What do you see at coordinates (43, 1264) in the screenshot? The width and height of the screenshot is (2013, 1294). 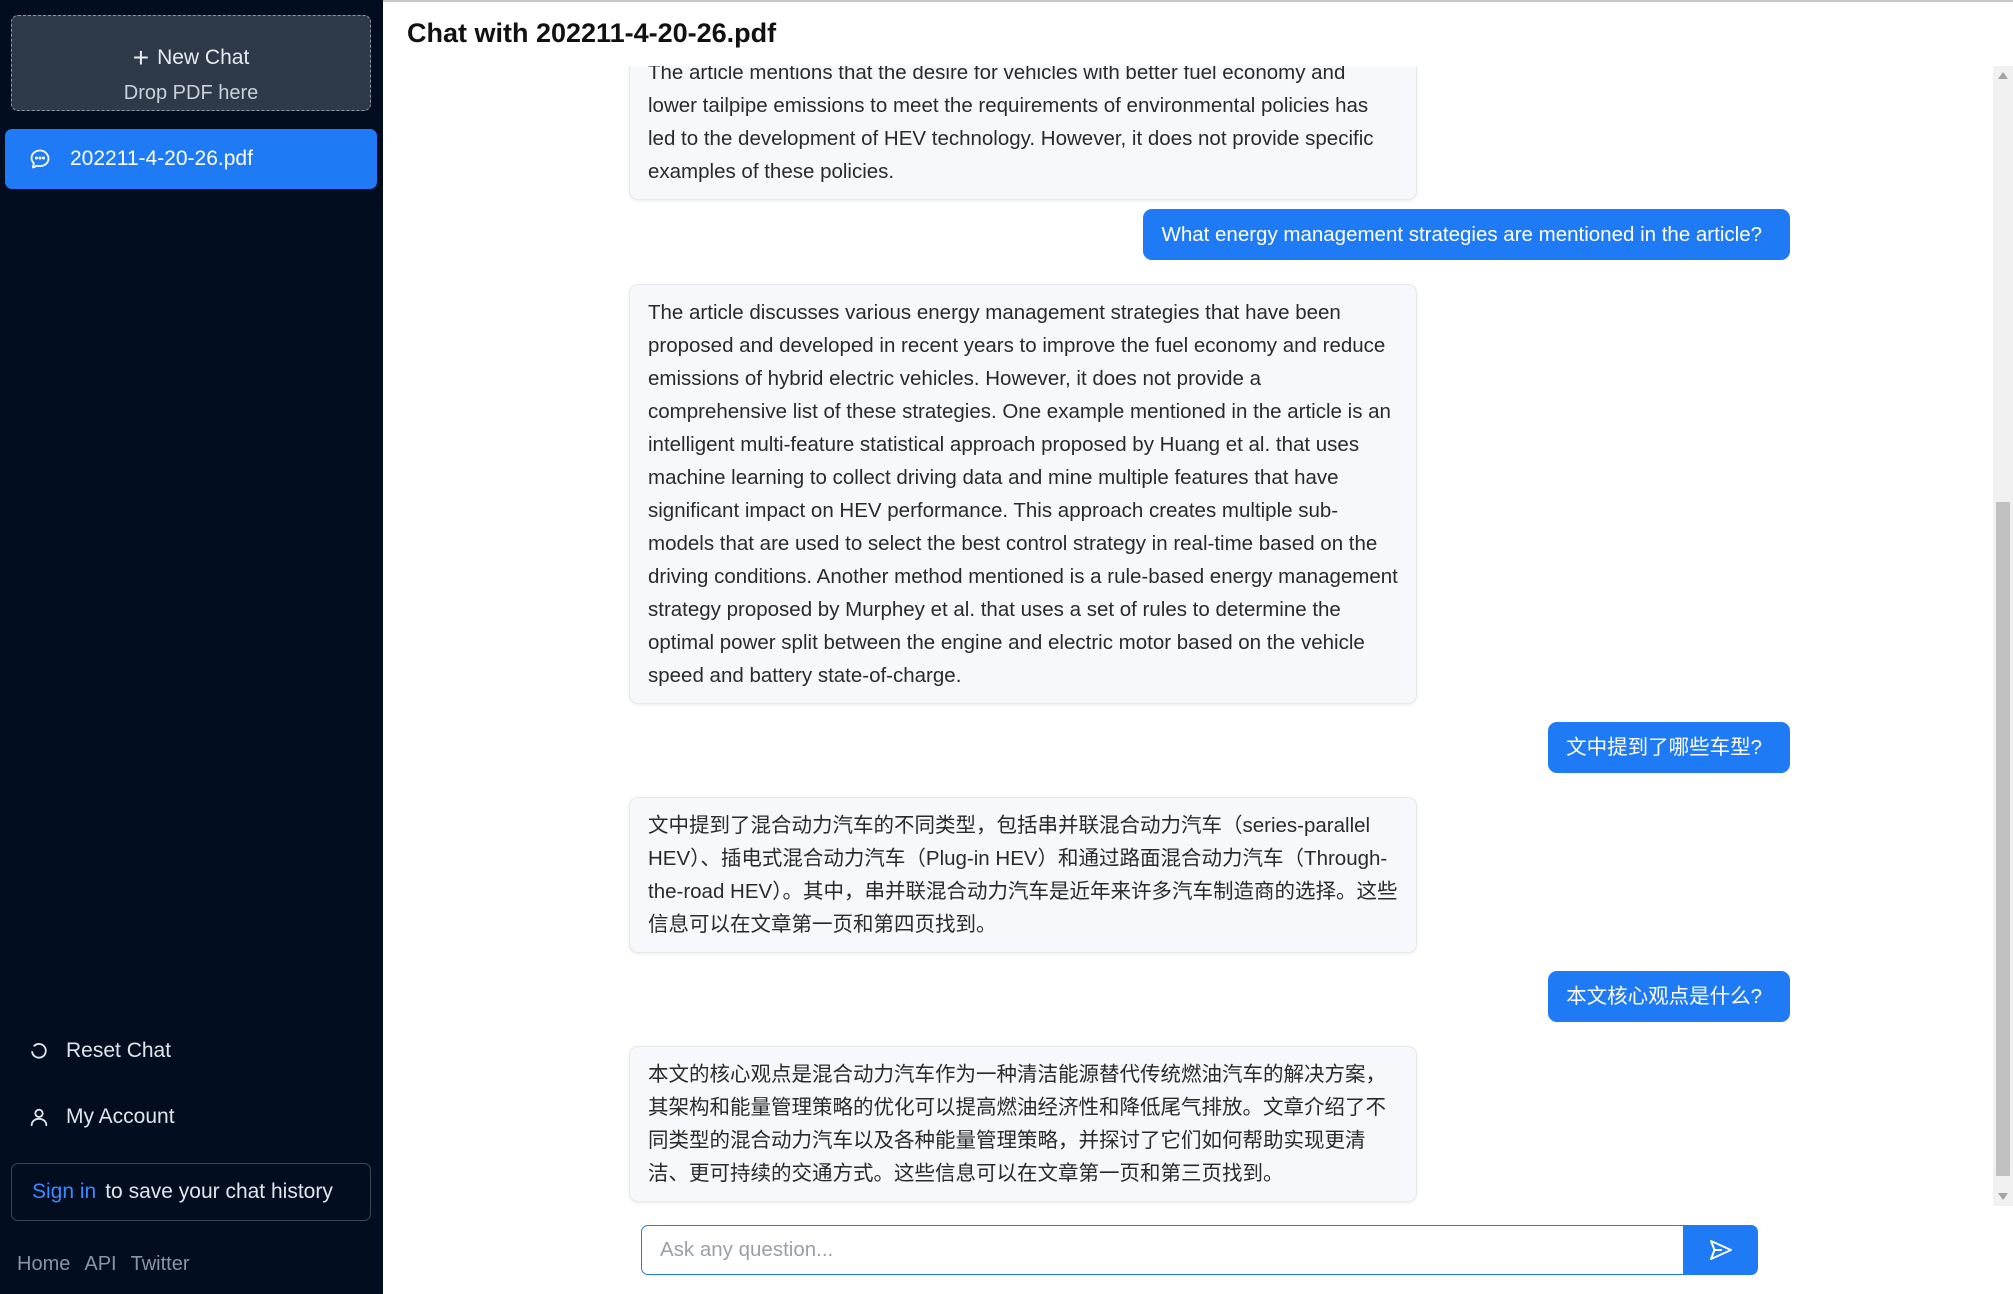 I see `footer-home-link: Home` at bounding box center [43, 1264].